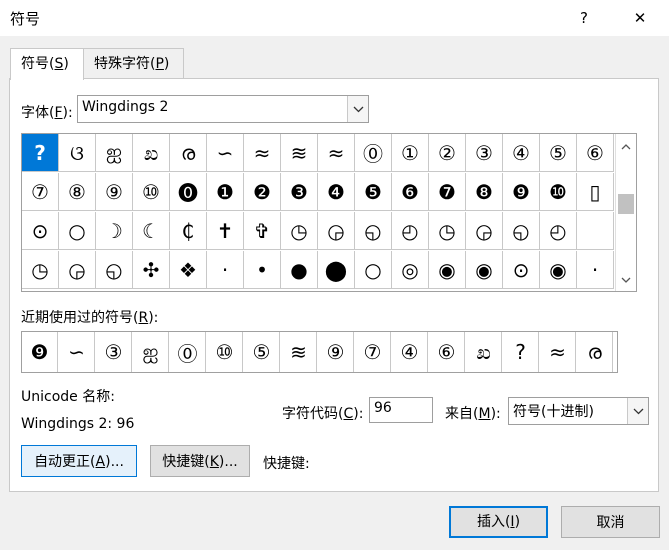  What do you see at coordinates (640, 18) in the screenshot?
I see `close-button: ✕` at bounding box center [640, 18].